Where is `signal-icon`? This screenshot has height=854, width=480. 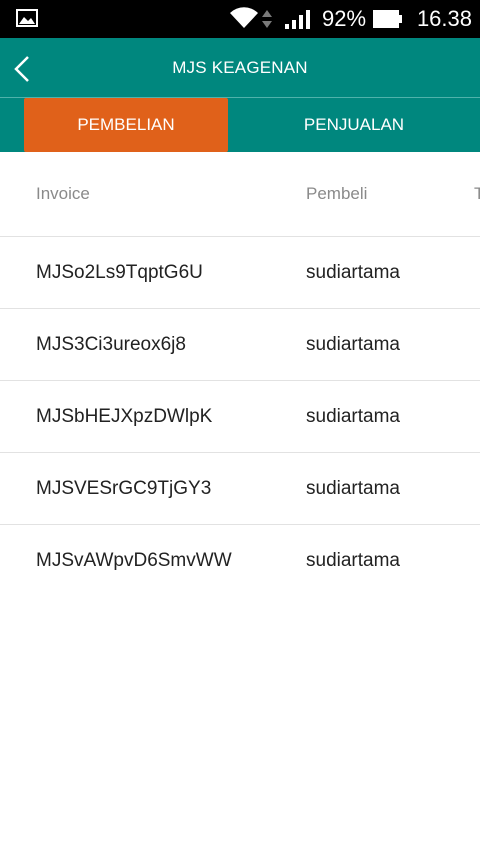
signal-icon is located at coordinates (298, 19).